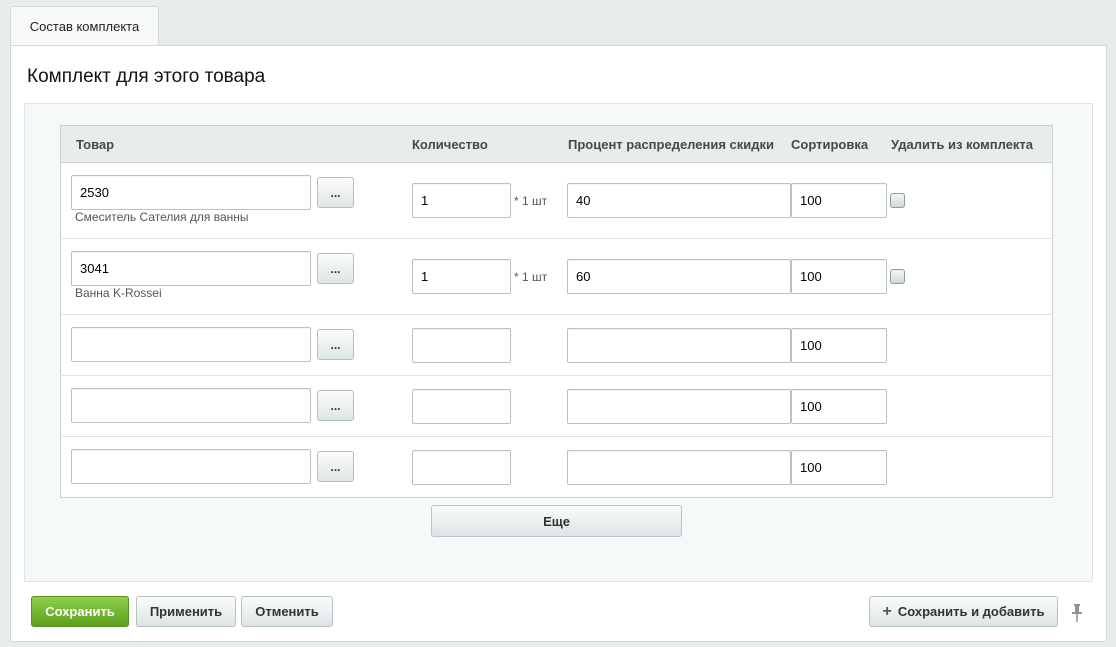 This screenshot has width=1116, height=647. I want to click on tab-label: Состав комплекта, so click(84, 26).